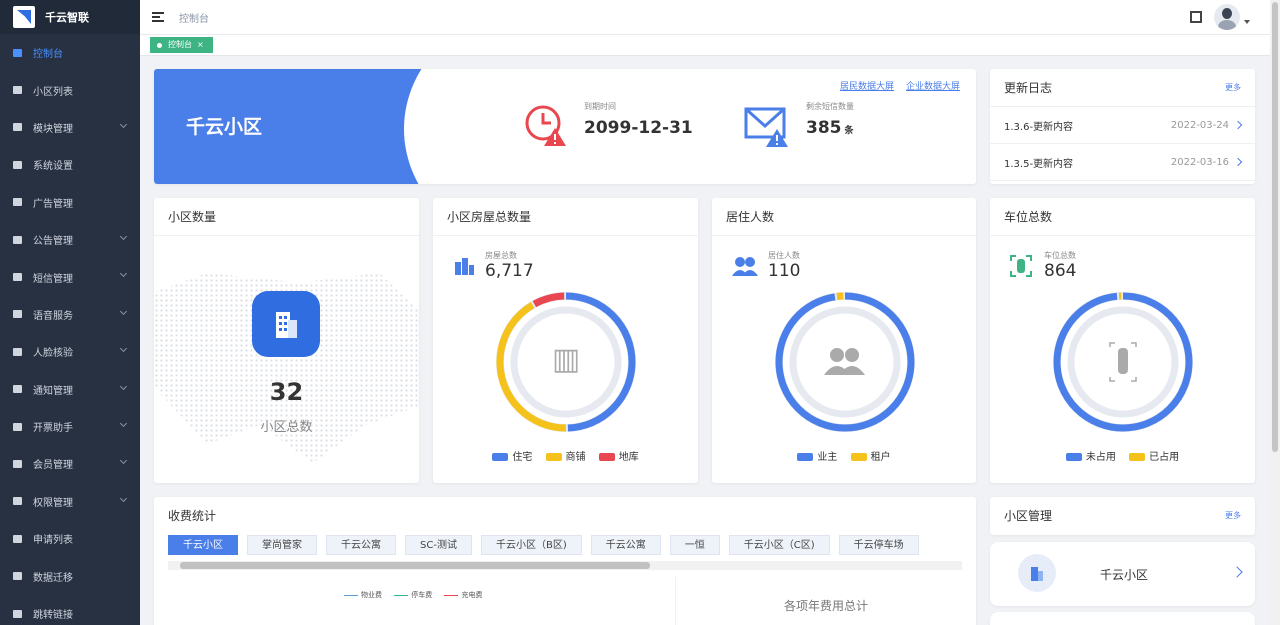 The image size is (1280, 625). Describe the element at coordinates (933, 87) in the screenshot. I see `enterprise-screen-link: 企业数据大屏` at that location.